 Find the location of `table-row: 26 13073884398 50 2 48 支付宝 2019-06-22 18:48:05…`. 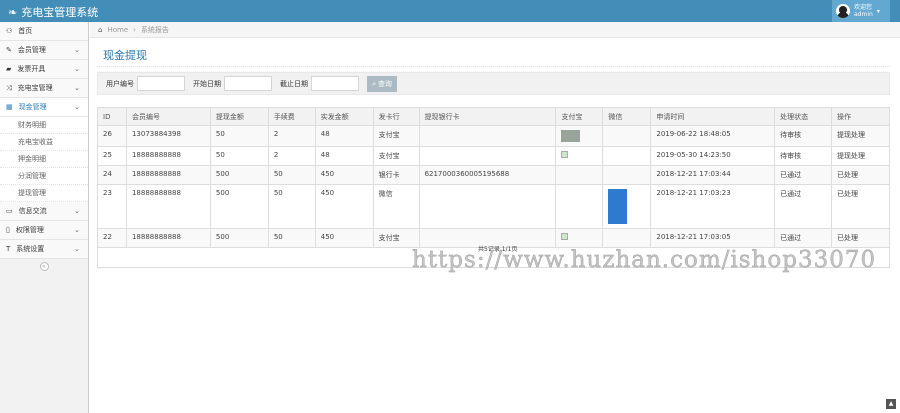

table-row: 26 13073884398 50 2 48 支付宝 2019-06-22 18:48:05… is located at coordinates (493, 136).